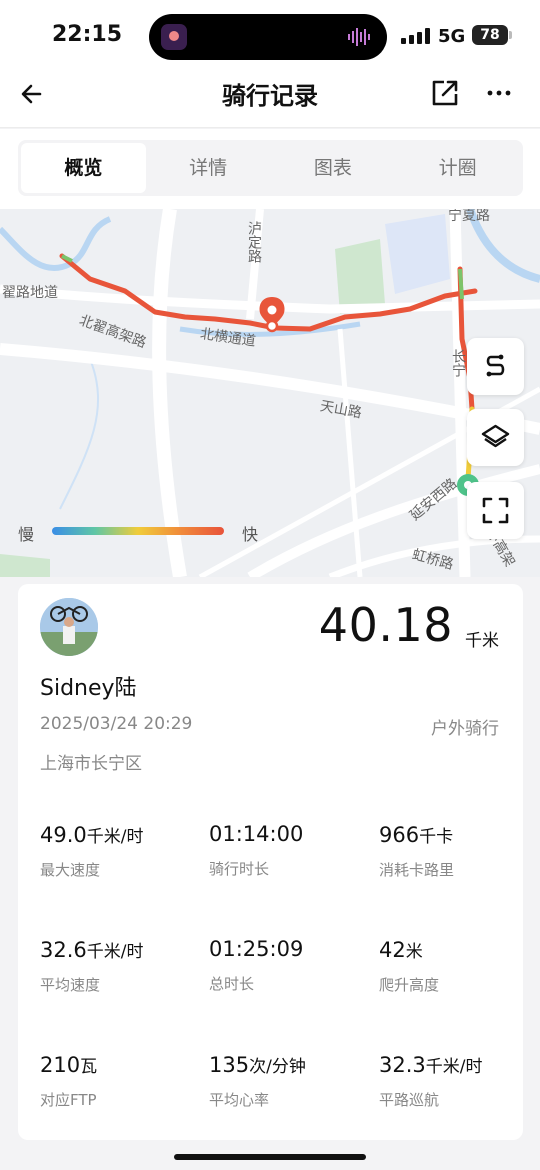 The image size is (540, 1170). Describe the element at coordinates (289, 850) in the screenshot. I see `stat-ride-time: 01:14:00 骑行时长` at that location.